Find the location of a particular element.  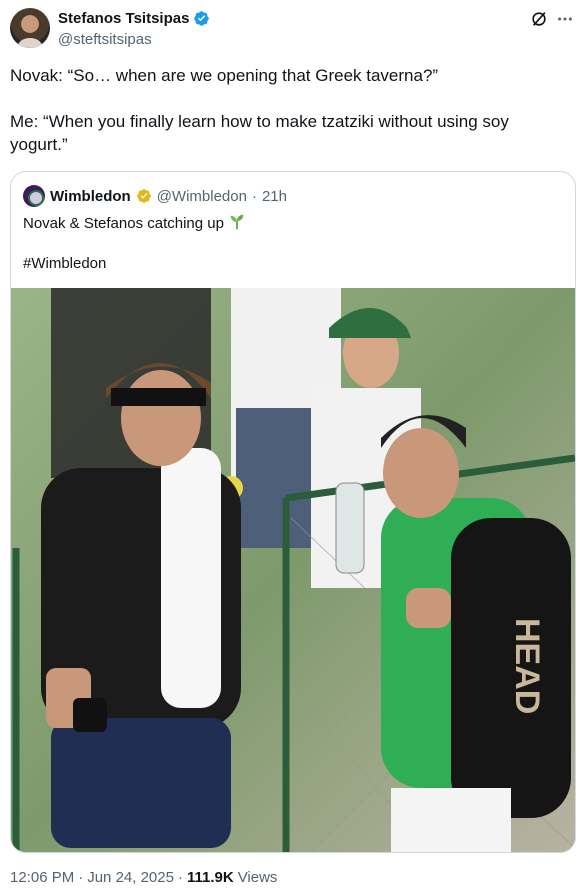

quoted-handle: @Wimbledon is located at coordinates (202, 196).